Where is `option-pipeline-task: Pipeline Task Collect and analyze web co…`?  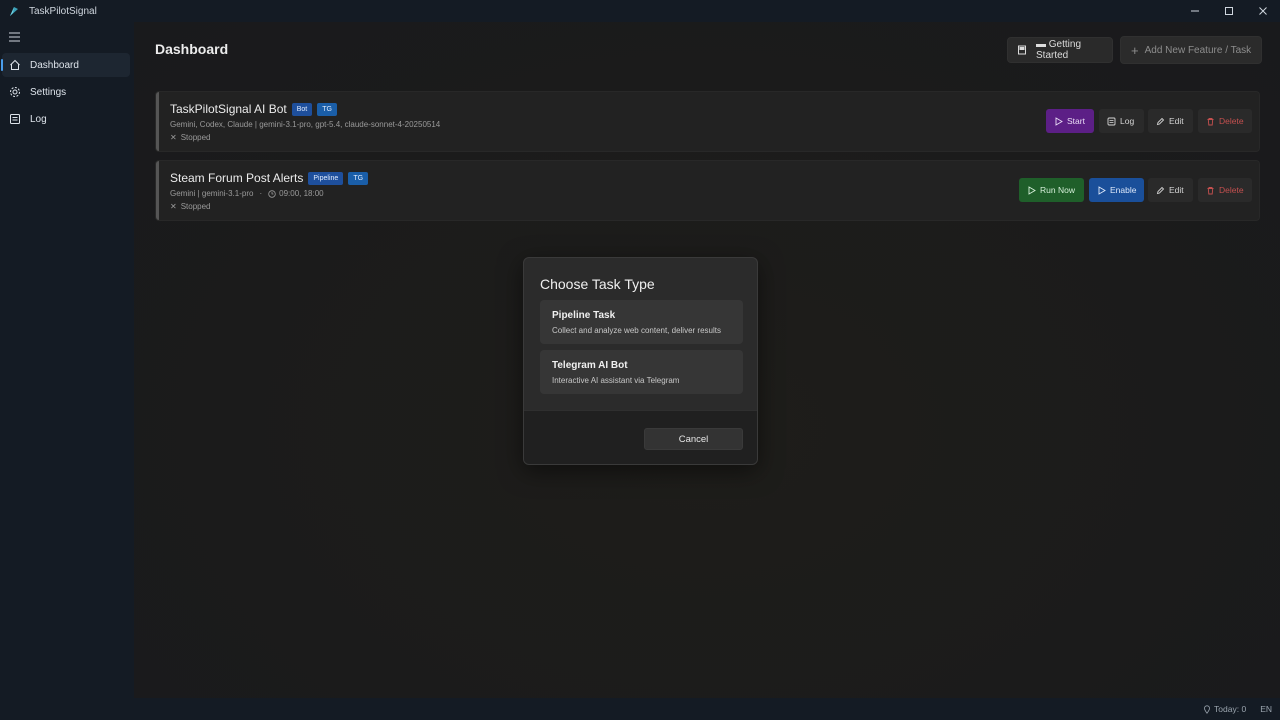
option-pipeline-task: Pipeline Task Collect and analyze web co… is located at coordinates (641, 322).